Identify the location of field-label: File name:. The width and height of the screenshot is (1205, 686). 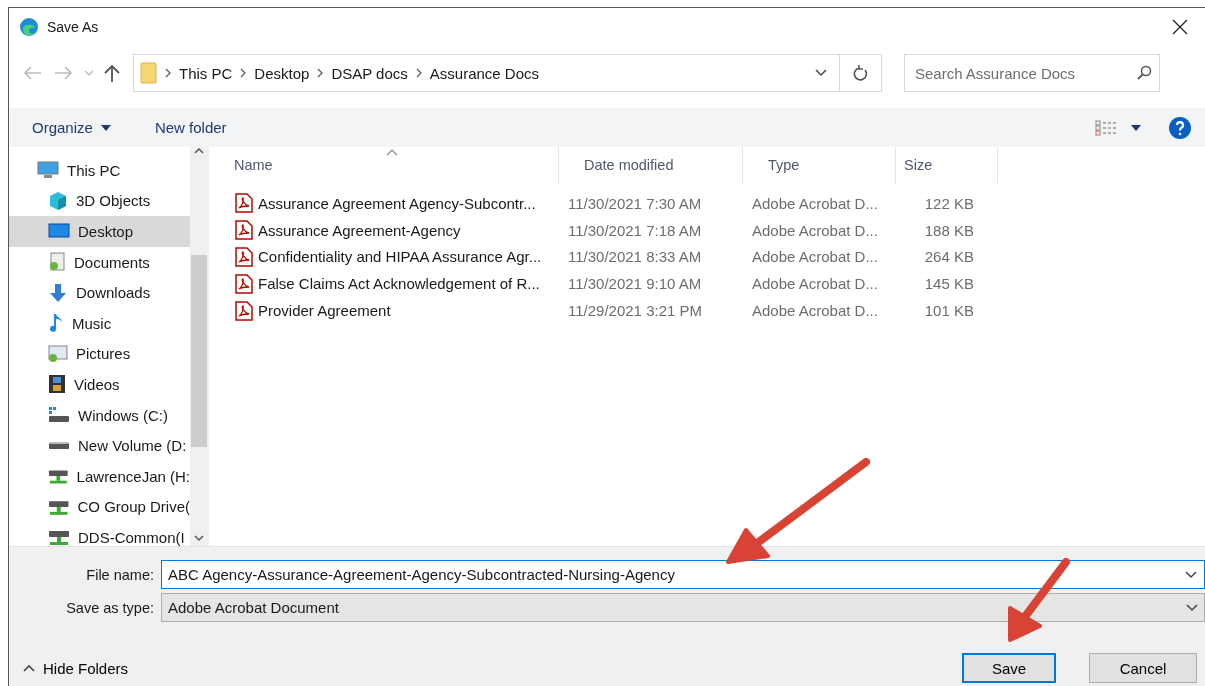
(120, 574).